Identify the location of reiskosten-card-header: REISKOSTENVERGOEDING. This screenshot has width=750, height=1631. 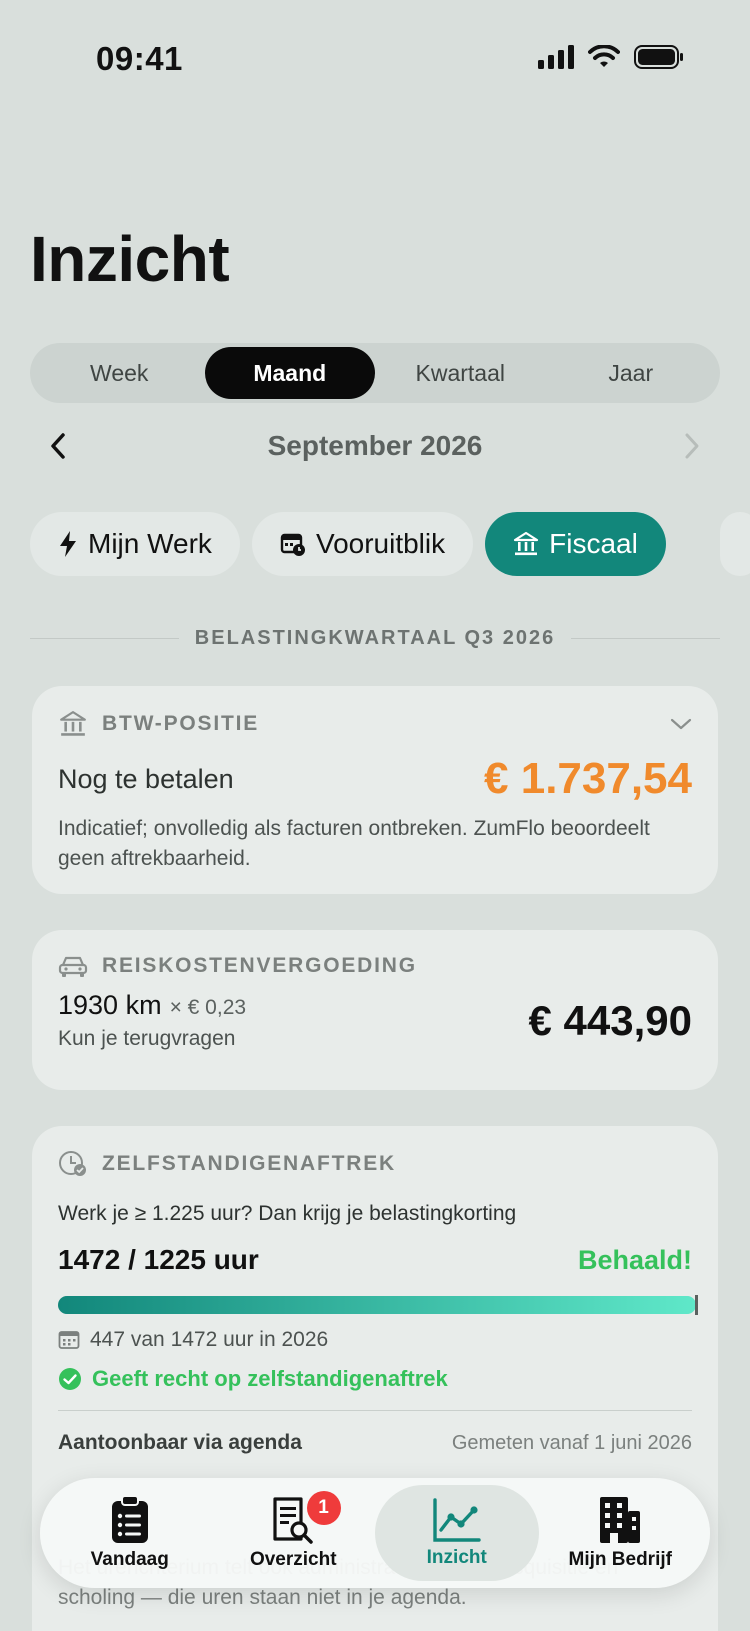
(375, 966).